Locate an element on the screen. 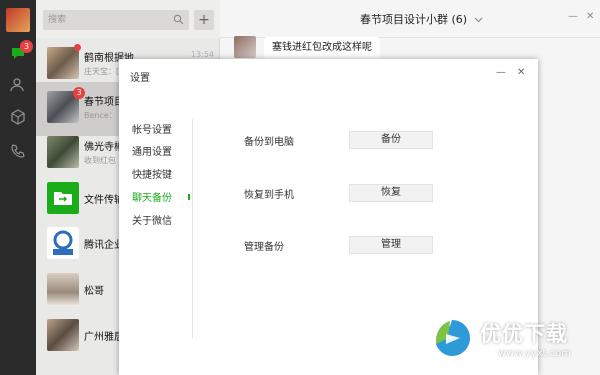  watermark: 优优下载 www.yyxt.com is located at coordinates (515, 340).